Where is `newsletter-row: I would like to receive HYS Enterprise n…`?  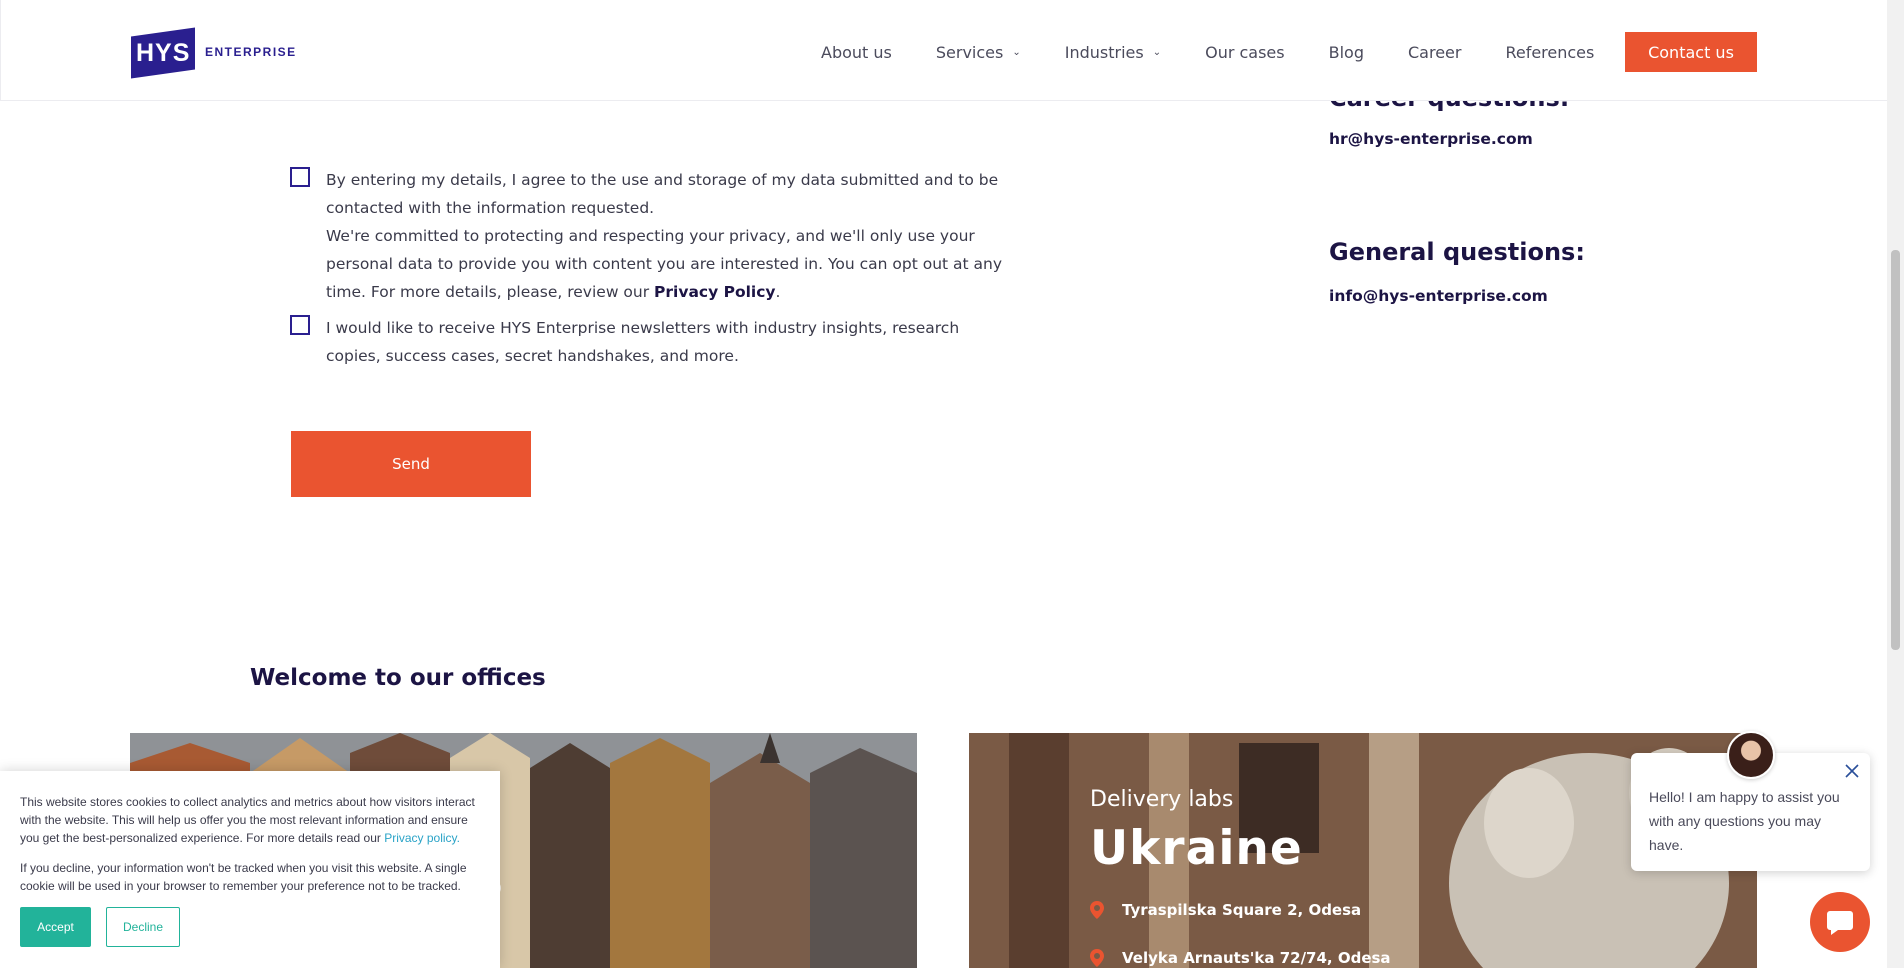
newsletter-row: I would like to receive HYS Enterprise n… is located at coordinates (653, 342).